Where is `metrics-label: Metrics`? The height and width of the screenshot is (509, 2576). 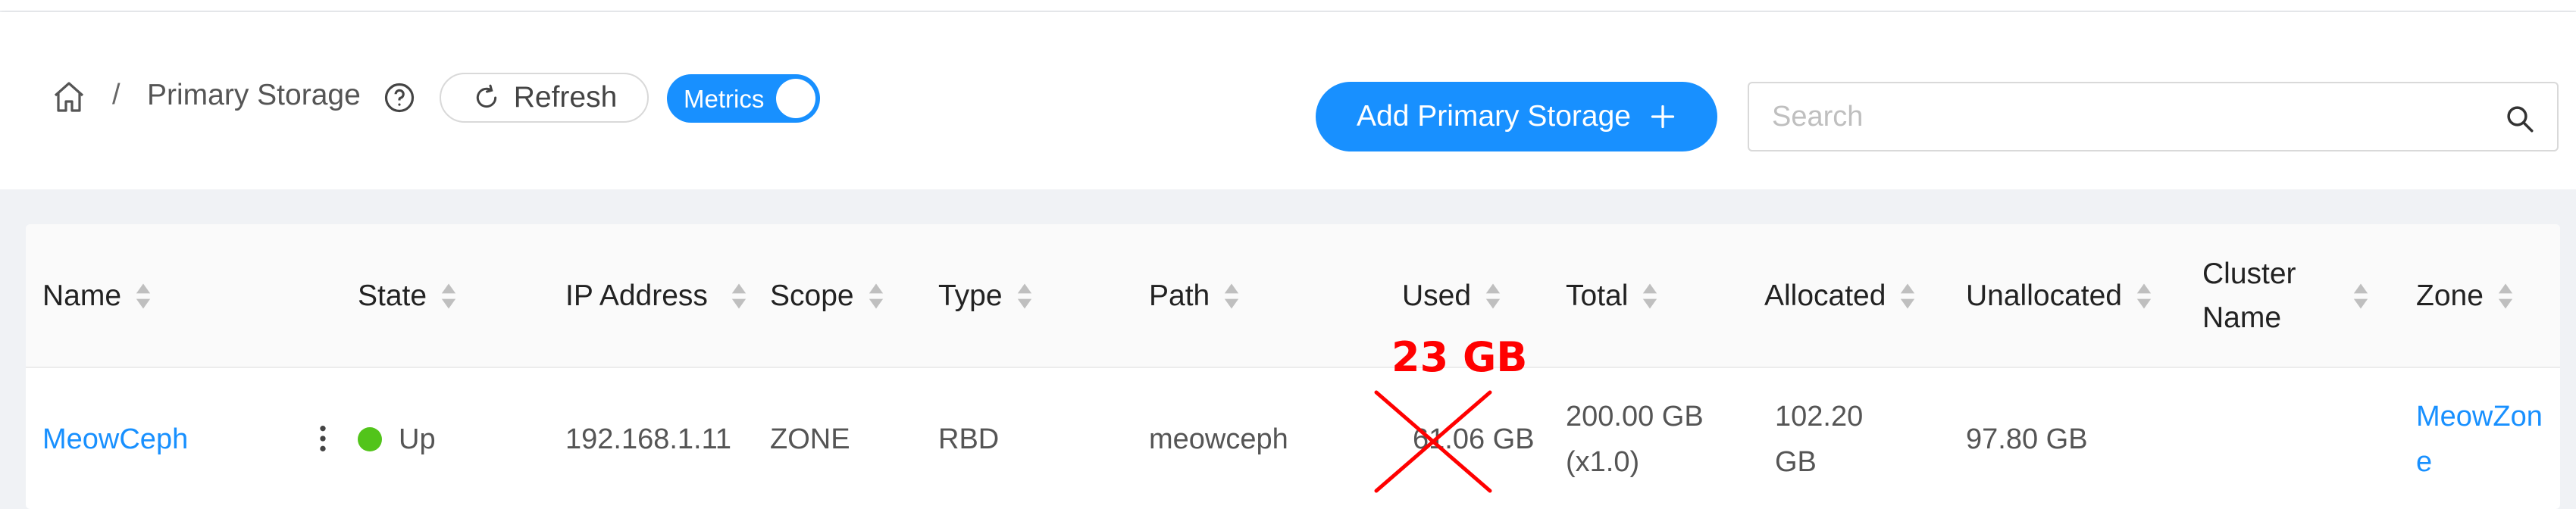 metrics-label: Metrics is located at coordinates (725, 99).